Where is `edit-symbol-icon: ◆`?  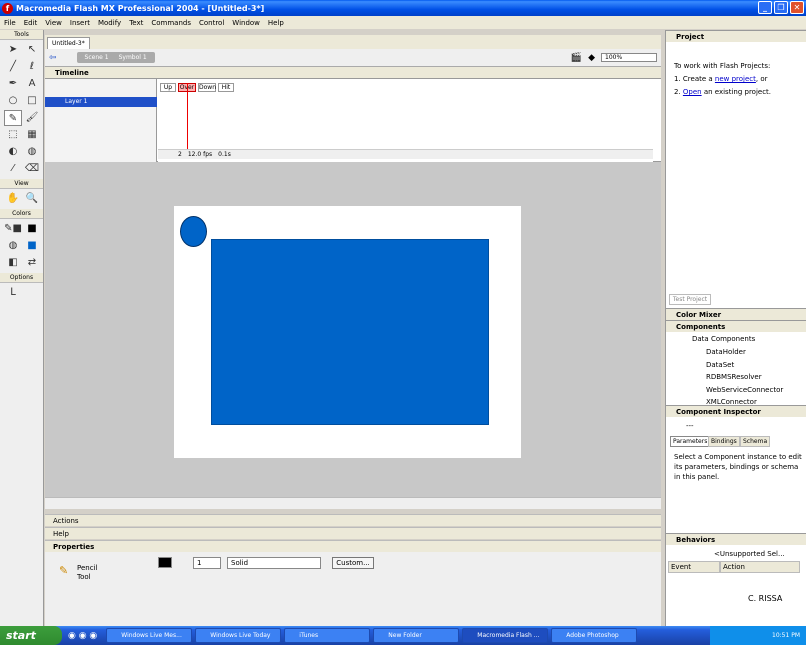 edit-symbol-icon: ◆ is located at coordinates (591, 58).